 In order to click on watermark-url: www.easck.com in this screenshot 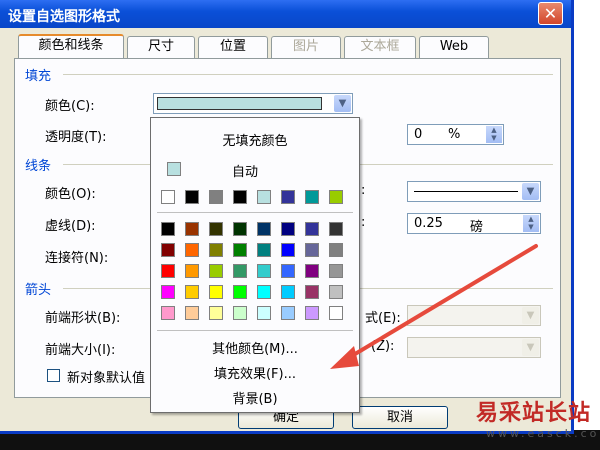, I will do `click(543, 433)`.